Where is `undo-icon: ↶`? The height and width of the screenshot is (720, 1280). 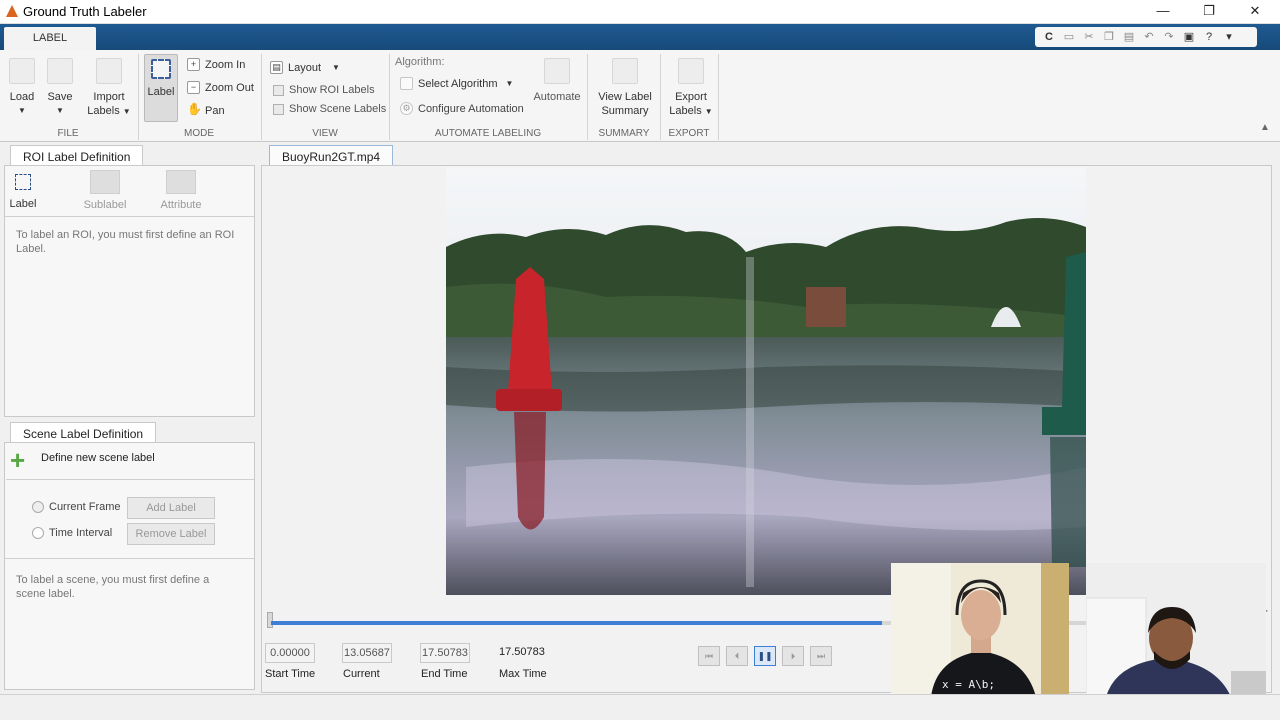
undo-icon: ↶ is located at coordinates (1149, 37).